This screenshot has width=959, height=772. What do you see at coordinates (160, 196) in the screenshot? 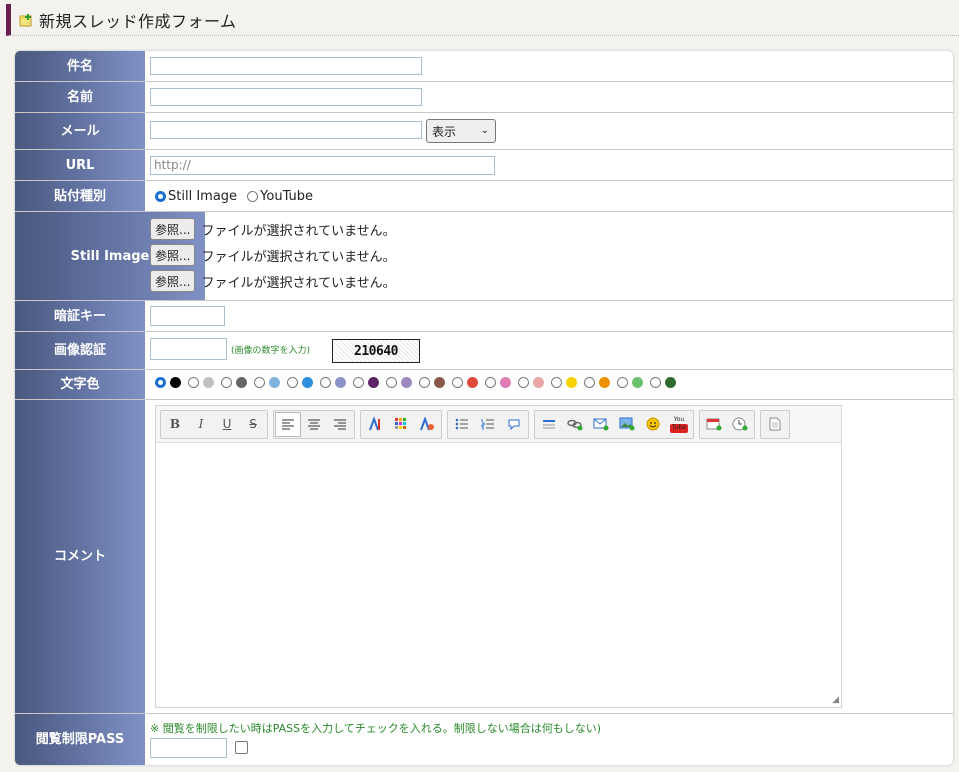
I see `radio-still-image` at bounding box center [160, 196].